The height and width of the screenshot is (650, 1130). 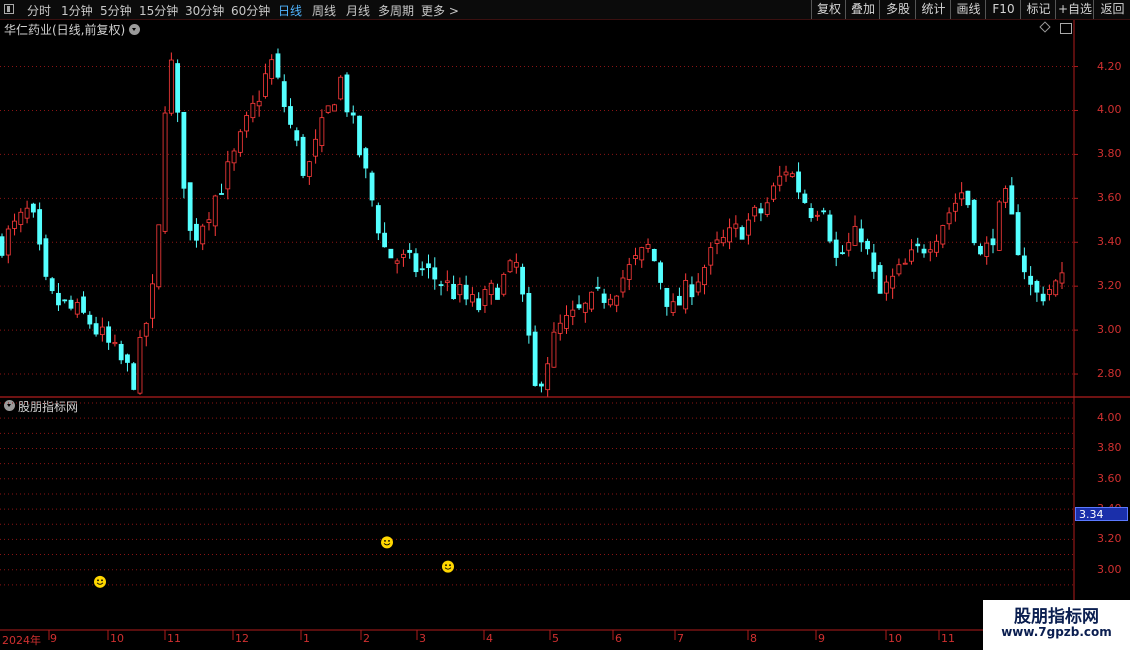 I want to click on watermark-url: www.7gpzb.com, so click(x=1056, y=632).